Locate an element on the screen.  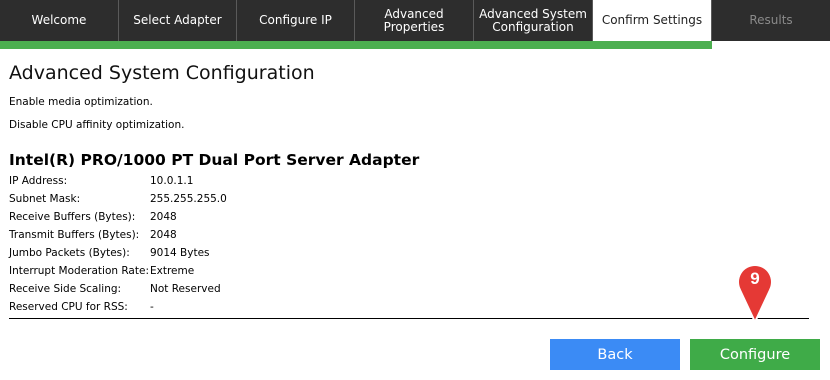
tab-confirm-settings: Confirm Settings is located at coordinates (652, 20).